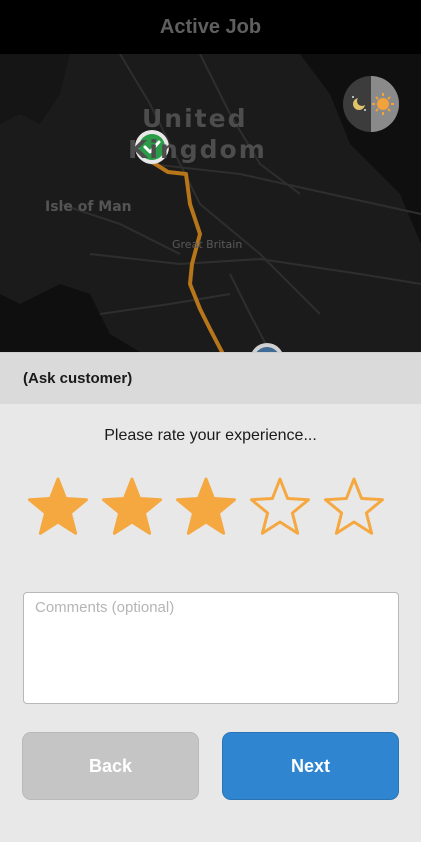  Describe the element at coordinates (359, 103) in the screenshot. I see `moon-icon` at that location.